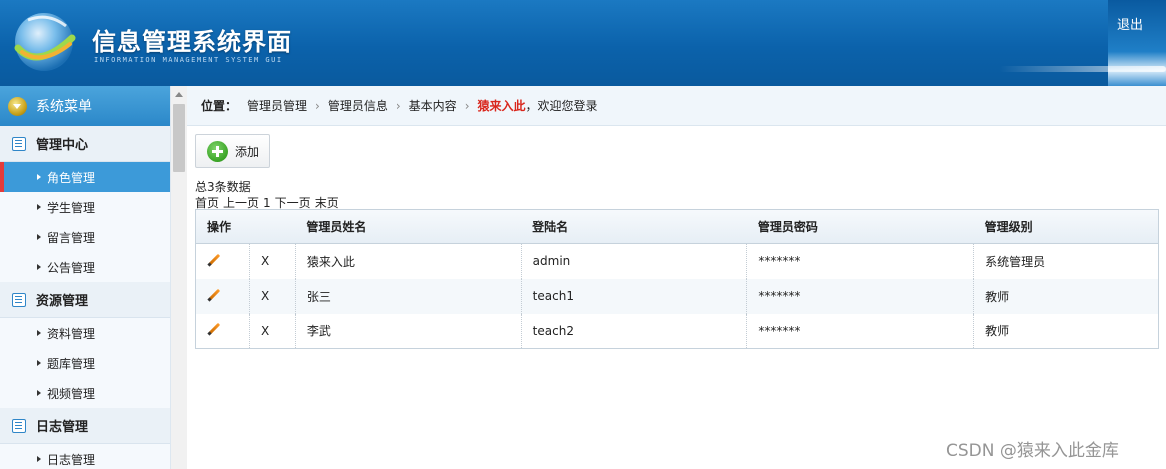  I want to click on sidebar-item-message-management: 留言管理, so click(85, 237).